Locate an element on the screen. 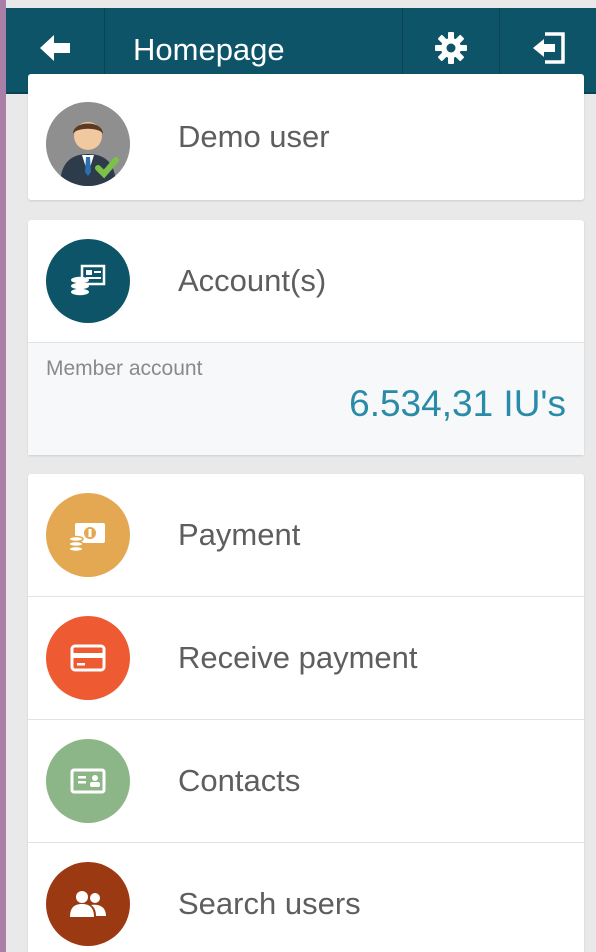 Image resolution: width=596 pixels, height=952 pixels. user-name: Demo user is located at coordinates (254, 136).